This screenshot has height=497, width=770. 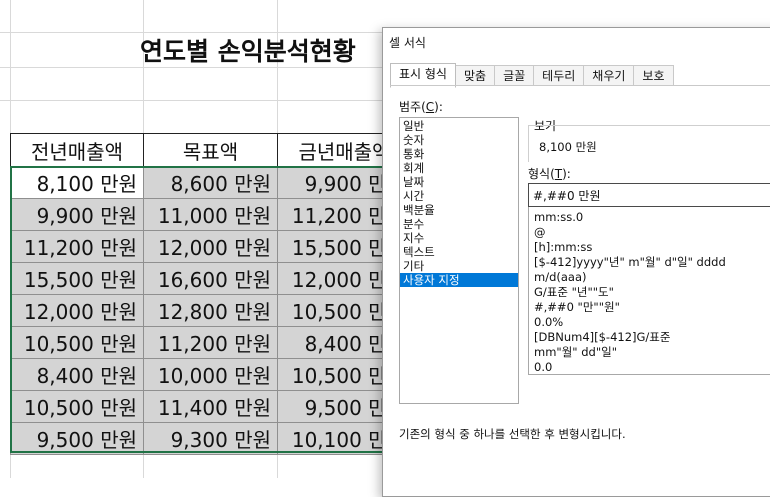 What do you see at coordinates (459, 252) in the screenshot?
I see `category-item: 텍스트` at bounding box center [459, 252].